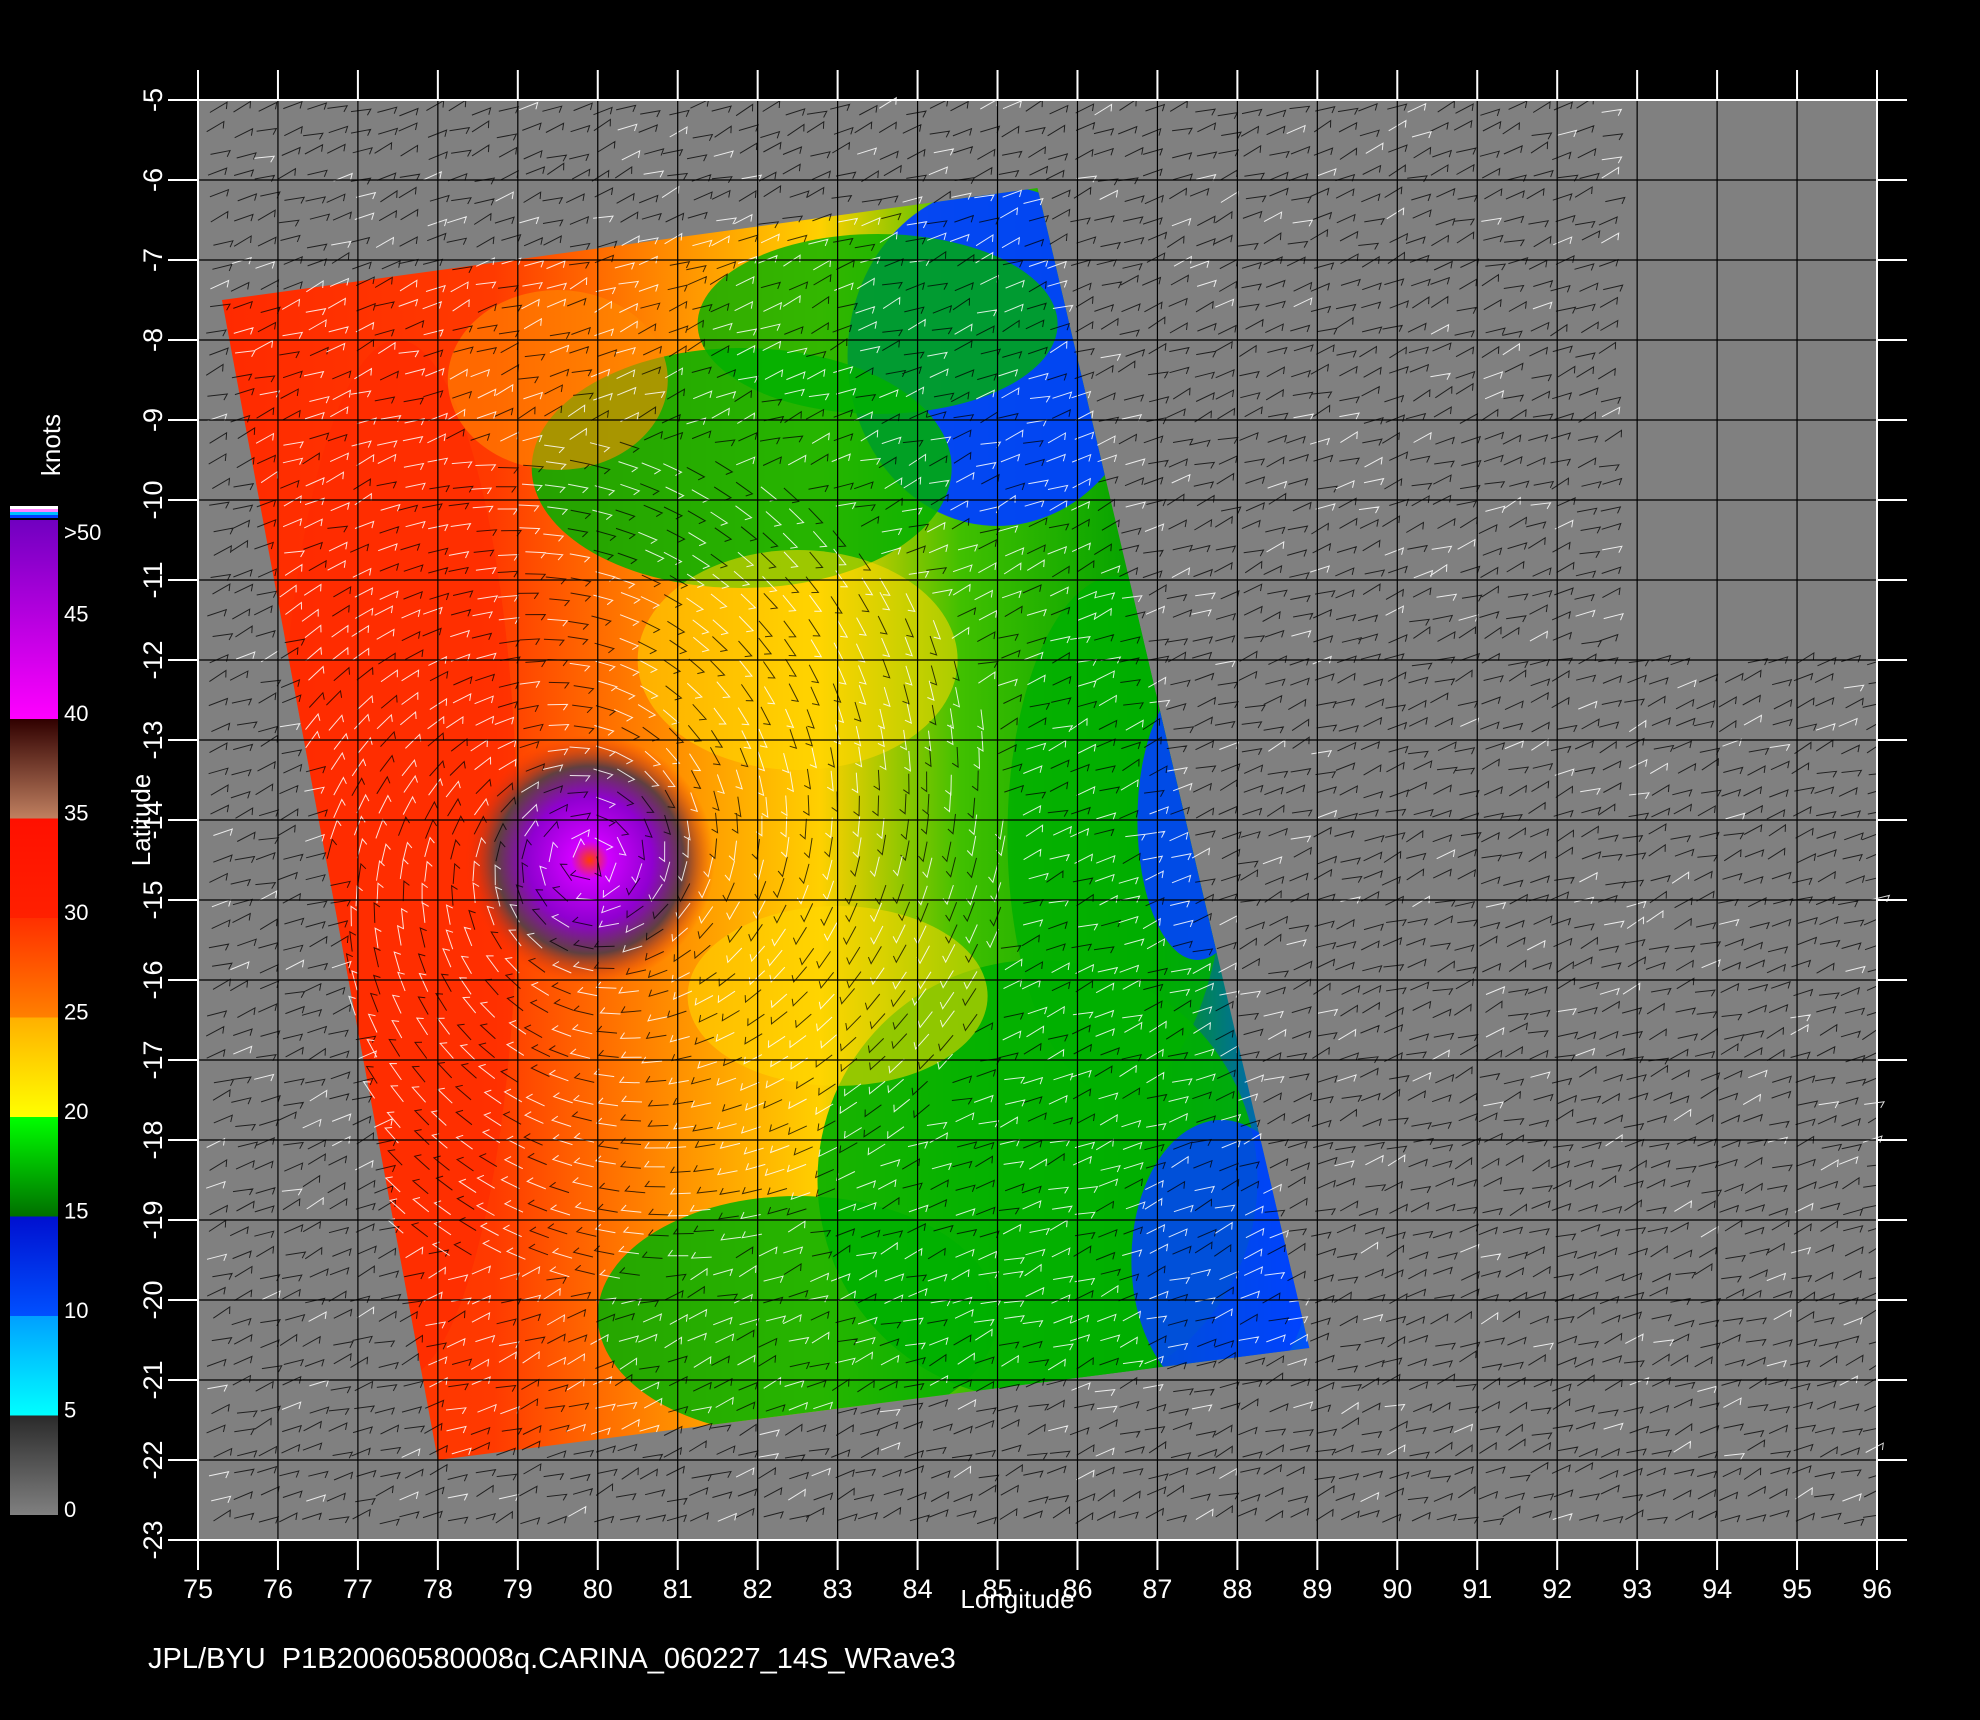  I want to click on x-tick-label: 93, so click(1637, 1589).